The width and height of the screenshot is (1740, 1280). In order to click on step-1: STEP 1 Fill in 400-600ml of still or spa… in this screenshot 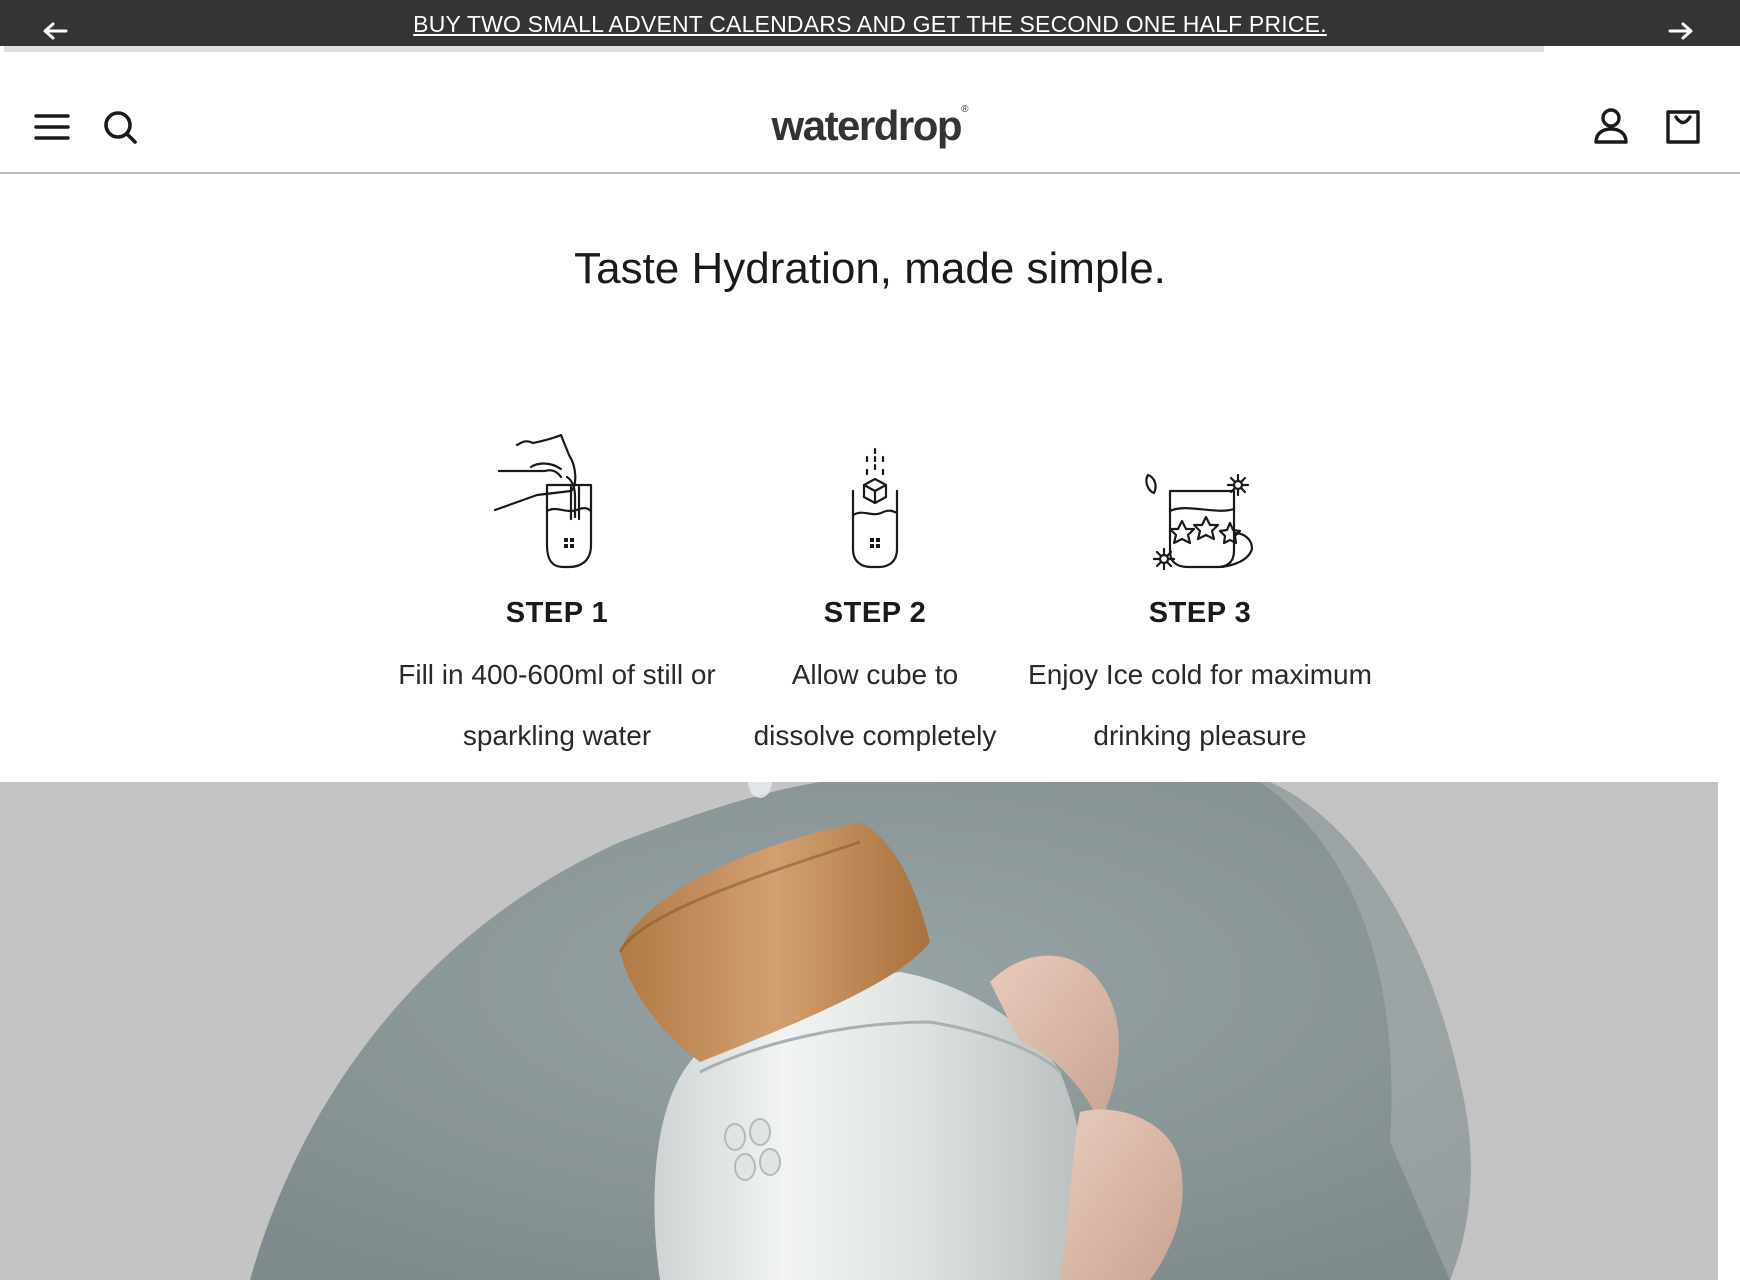, I will do `click(557, 595)`.